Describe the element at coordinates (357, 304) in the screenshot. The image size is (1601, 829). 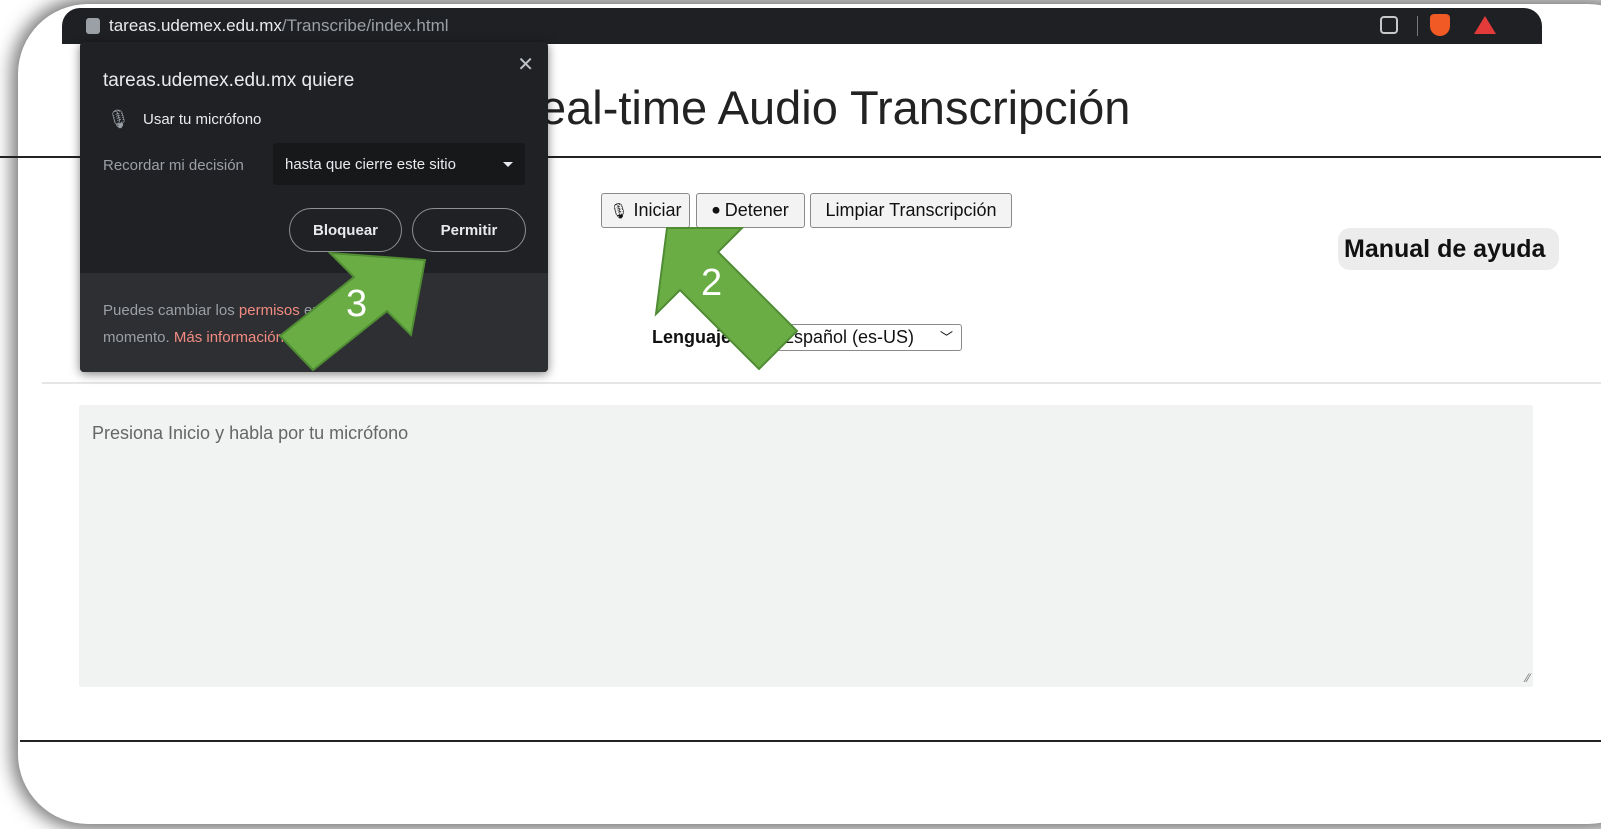
I see `step-3-number: 3` at that location.